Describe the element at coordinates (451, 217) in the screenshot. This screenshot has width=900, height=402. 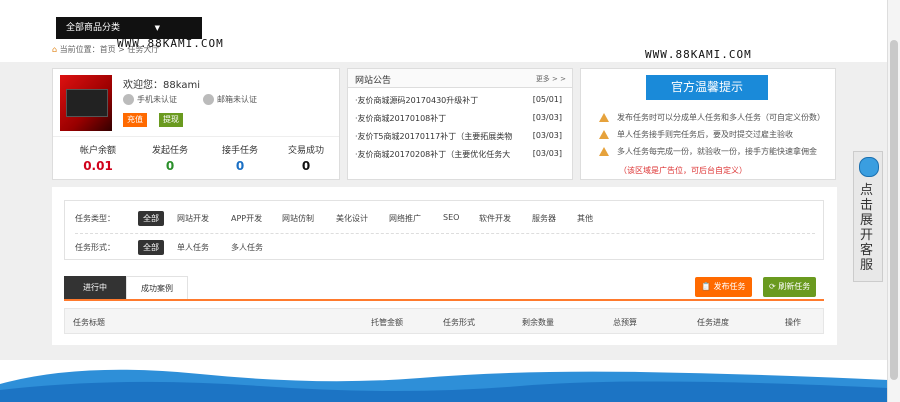
I see `filter-type-seo: SEO` at that location.